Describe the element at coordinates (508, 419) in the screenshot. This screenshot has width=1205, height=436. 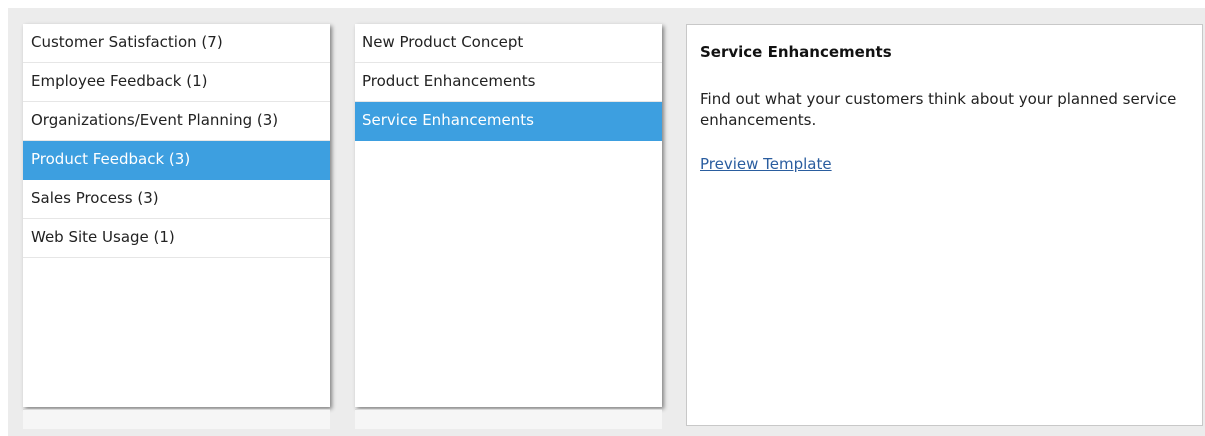
I see `template-list-footer` at that location.